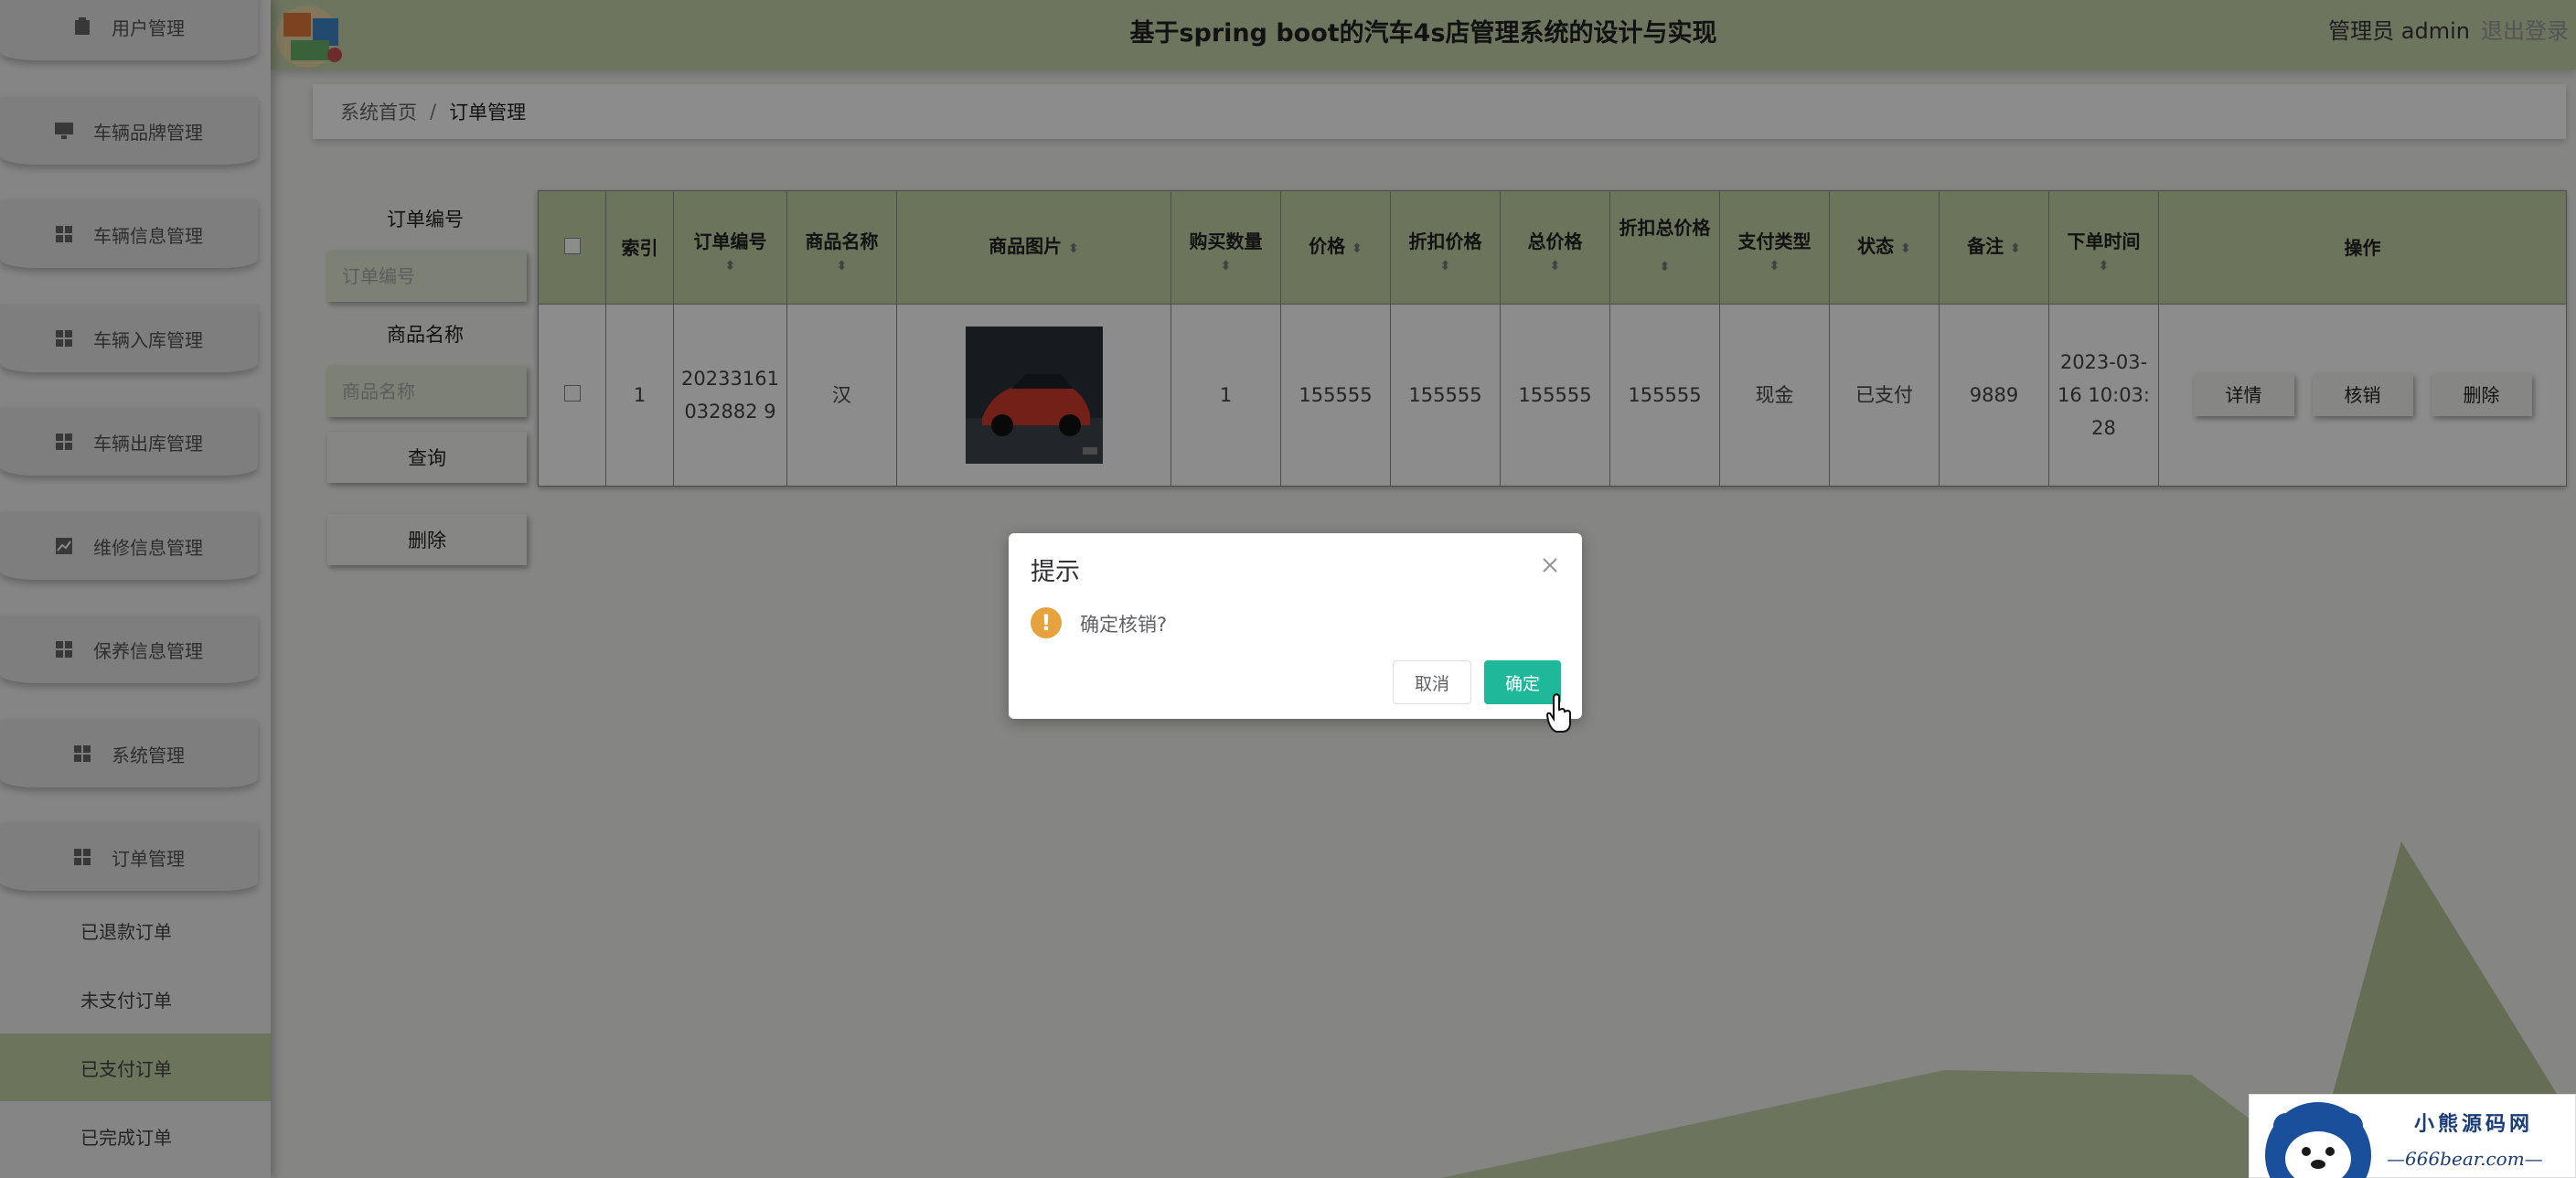 This screenshot has height=1178, width=2576. What do you see at coordinates (1295, 626) in the screenshot?
I see `confirm-dialog: 提示 ! 确定核销? 取消 确定` at bounding box center [1295, 626].